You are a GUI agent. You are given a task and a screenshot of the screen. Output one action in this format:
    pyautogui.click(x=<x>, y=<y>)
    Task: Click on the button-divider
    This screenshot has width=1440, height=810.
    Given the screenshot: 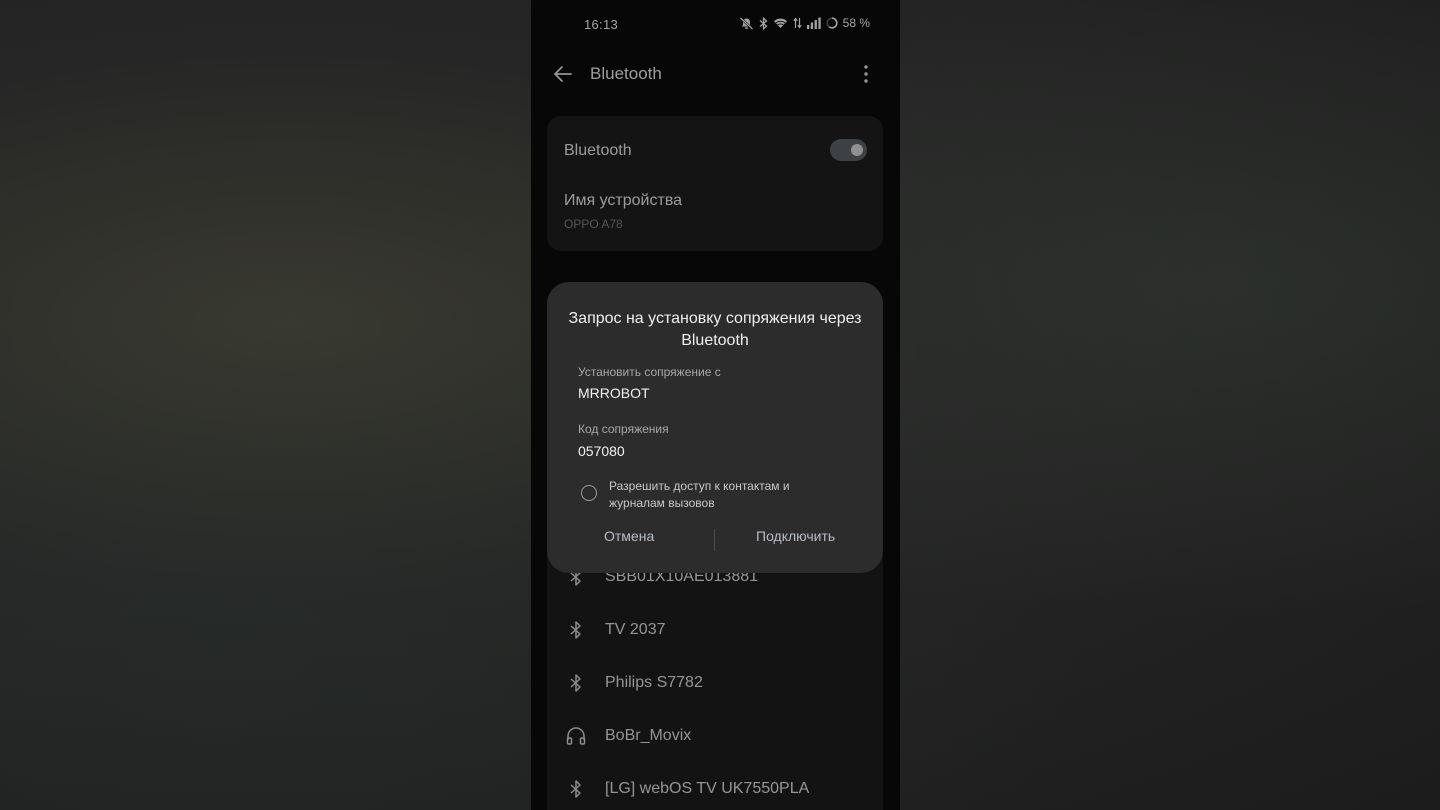 What is the action you would take?
    pyautogui.click(x=714, y=540)
    